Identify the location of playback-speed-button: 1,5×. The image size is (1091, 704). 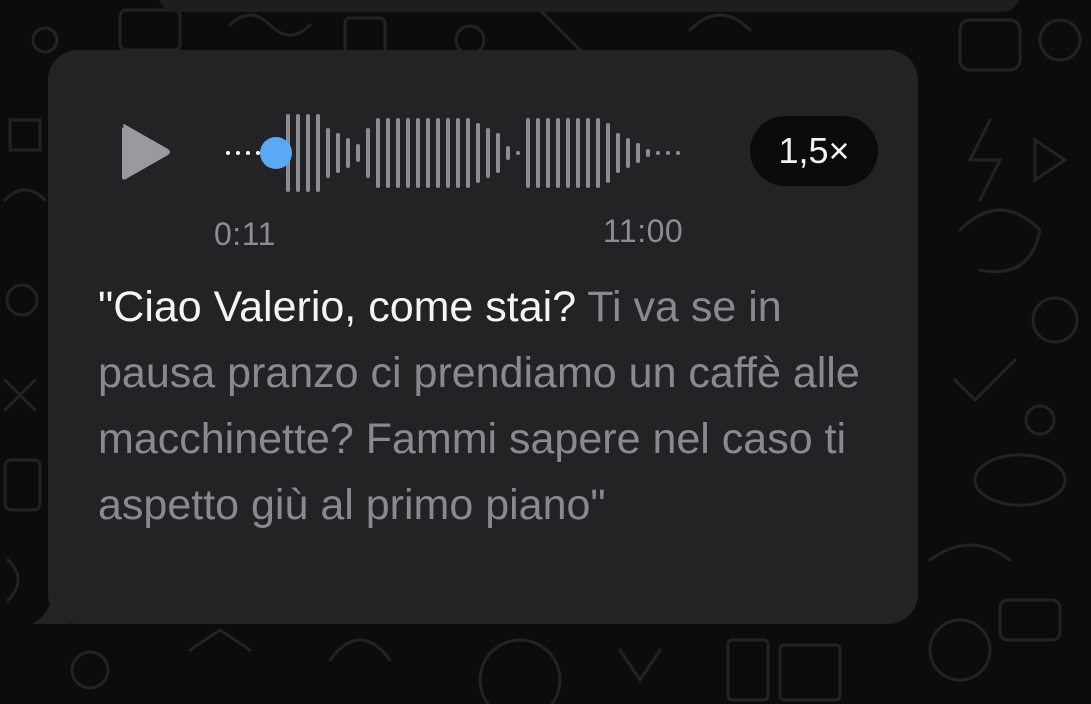
(814, 151).